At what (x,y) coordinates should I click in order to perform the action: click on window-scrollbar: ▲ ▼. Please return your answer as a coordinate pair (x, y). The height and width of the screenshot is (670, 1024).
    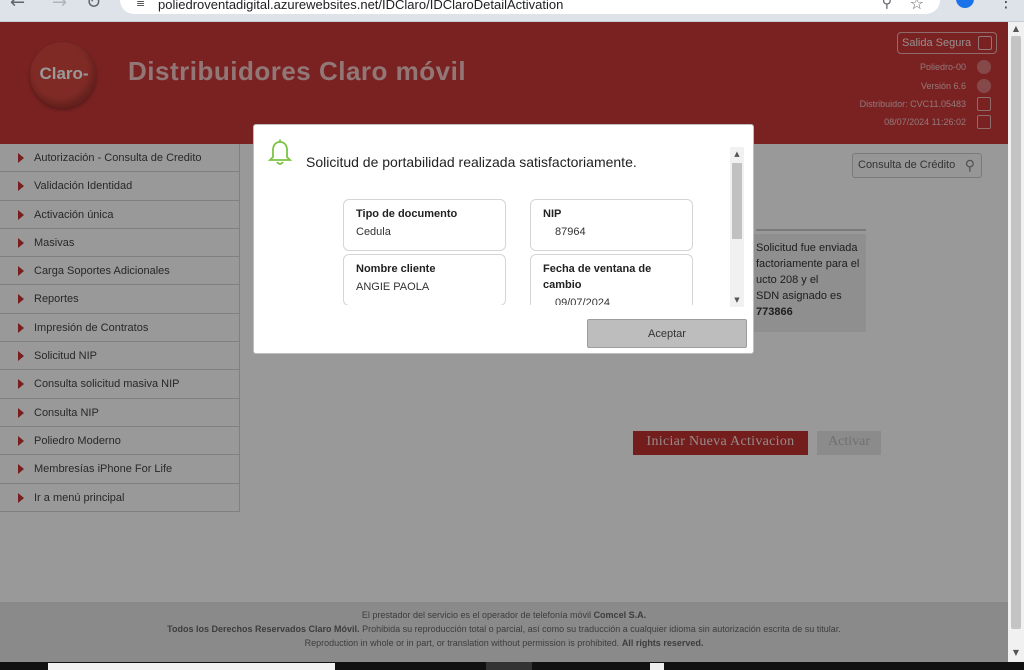
    Looking at the image, I should click on (1016, 342).